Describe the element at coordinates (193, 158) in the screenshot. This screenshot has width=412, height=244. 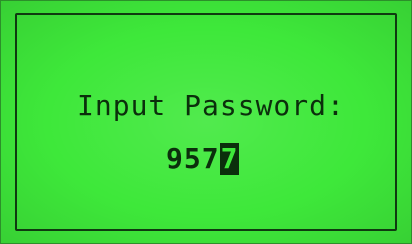
I see `entered-digits: 957` at that location.